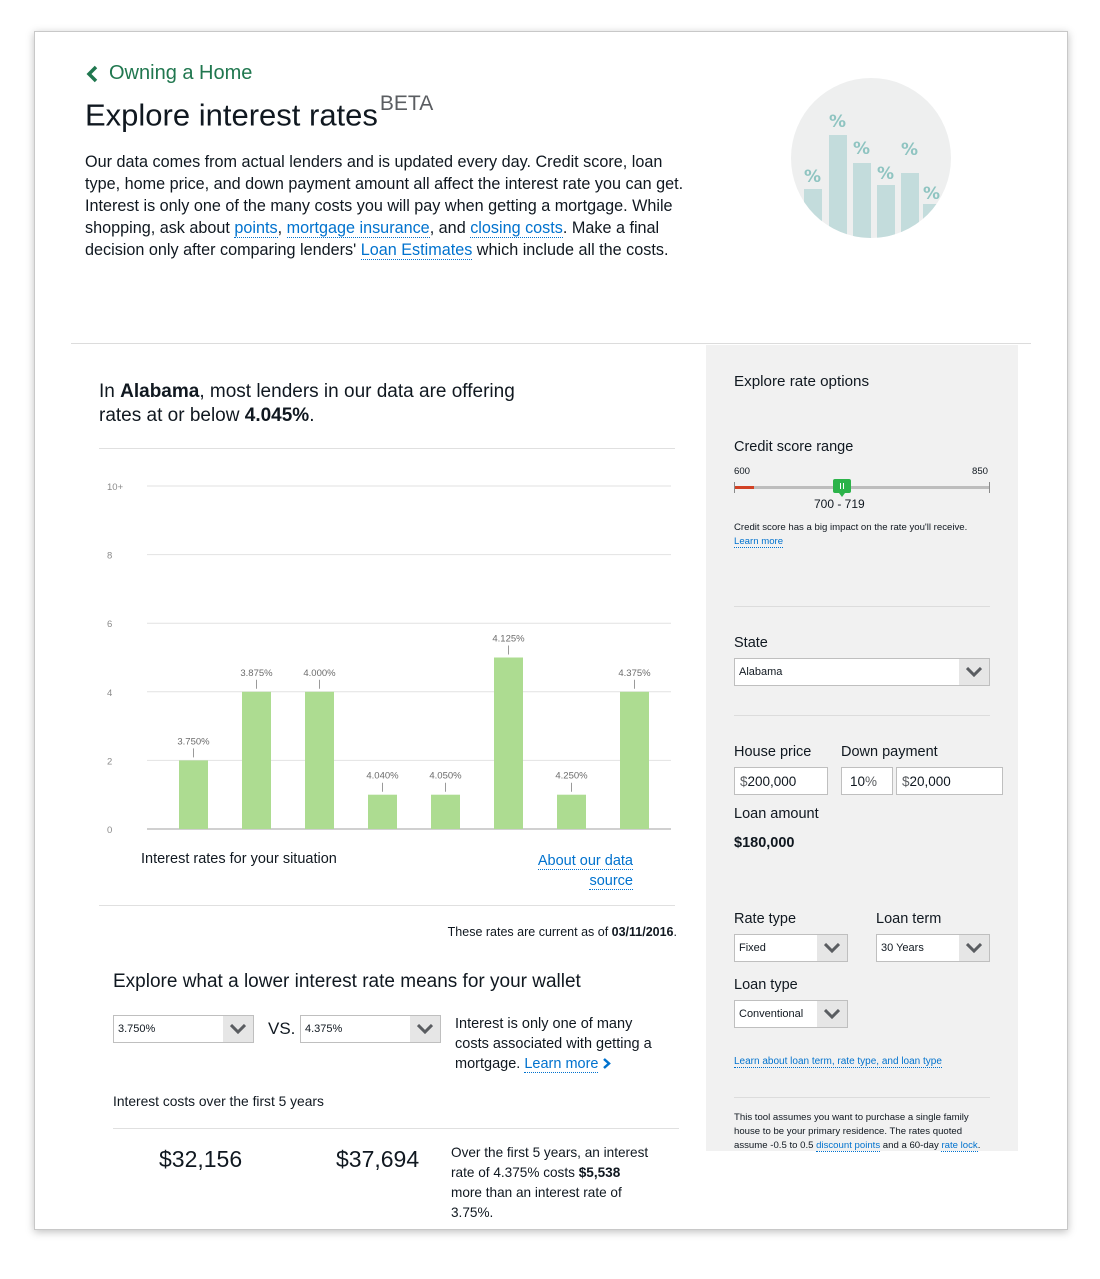 The height and width of the screenshot is (1279, 1100). I want to click on loan-type-select: Conventional, so click(791, 1014).